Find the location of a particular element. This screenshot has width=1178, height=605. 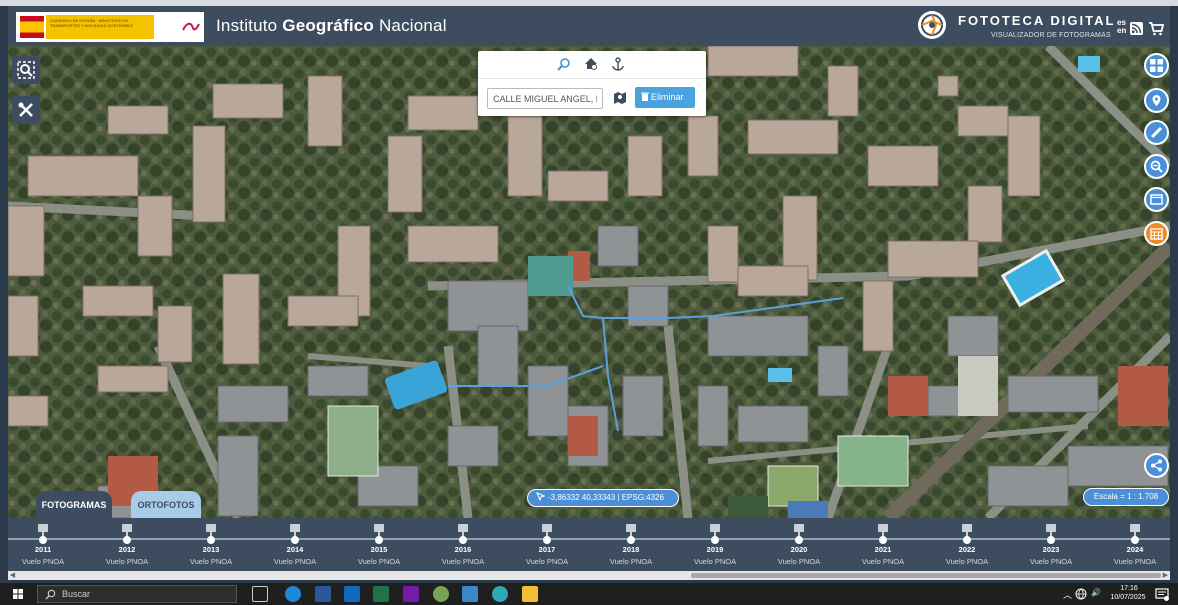

trash-icon is located at coordinates (645, 96).